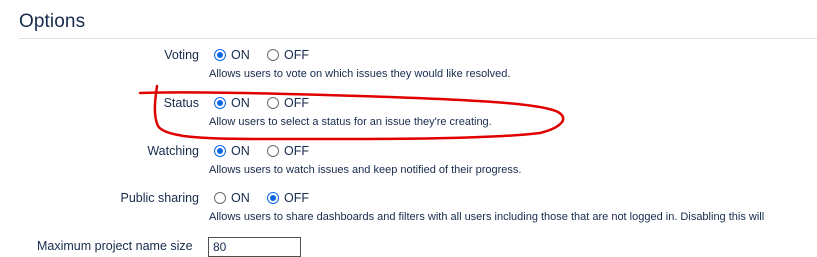 This screenshot has height=257, width=817. I want to click on option-label: Public sharing, so click(159, 198).